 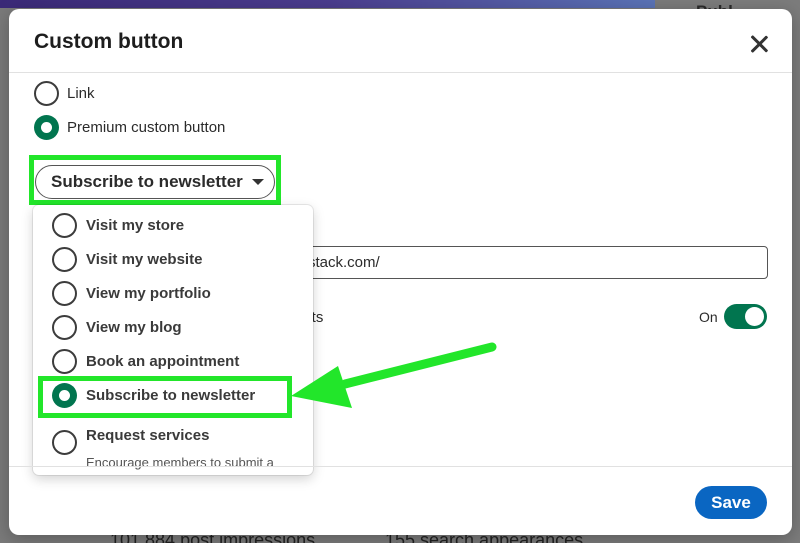 What do you see at coordinates (418, 365) in the screenshot?
I see `arrow-shaft` at bounding box center [418, 365].